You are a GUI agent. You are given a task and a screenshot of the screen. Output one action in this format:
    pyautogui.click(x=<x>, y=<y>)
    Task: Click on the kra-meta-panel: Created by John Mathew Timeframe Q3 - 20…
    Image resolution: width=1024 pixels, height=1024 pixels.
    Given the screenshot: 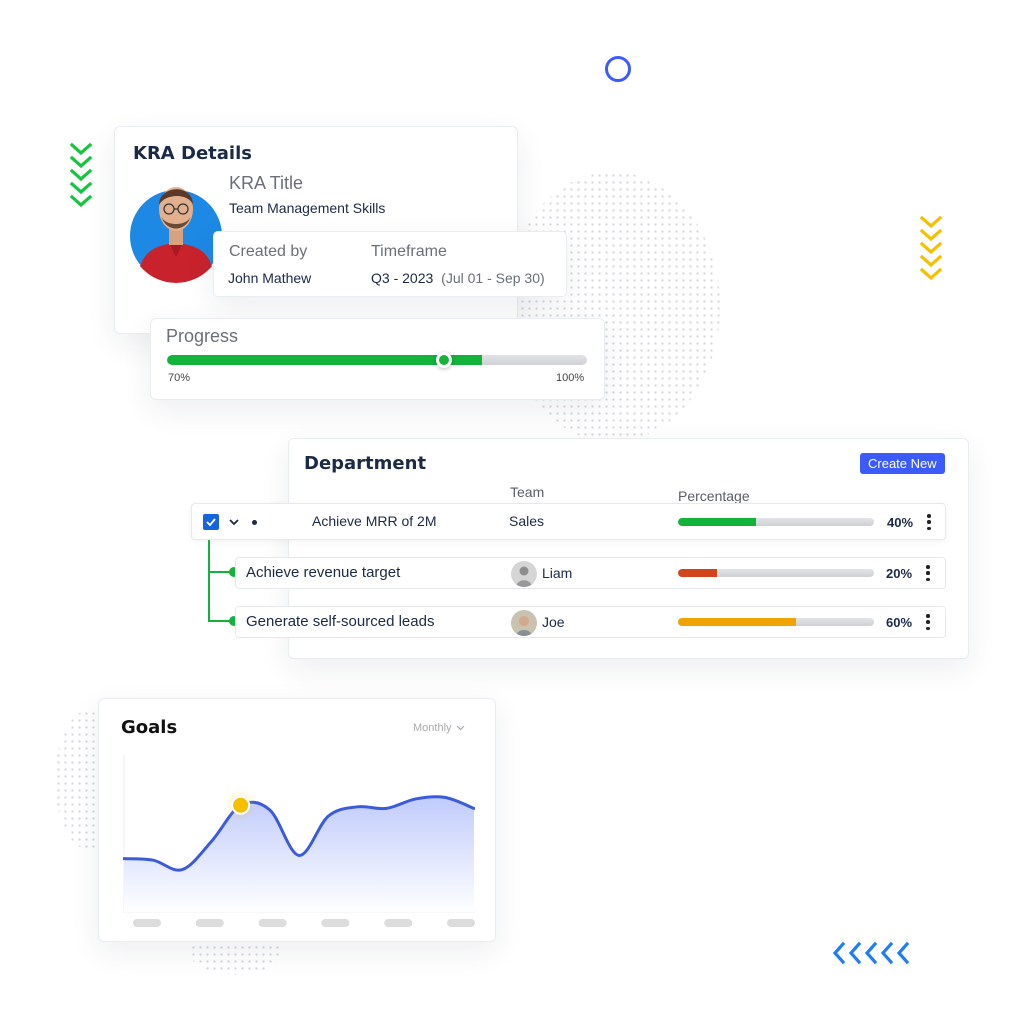 What is the action you would take?
    pyautogui.click(x=390, y=264)
    